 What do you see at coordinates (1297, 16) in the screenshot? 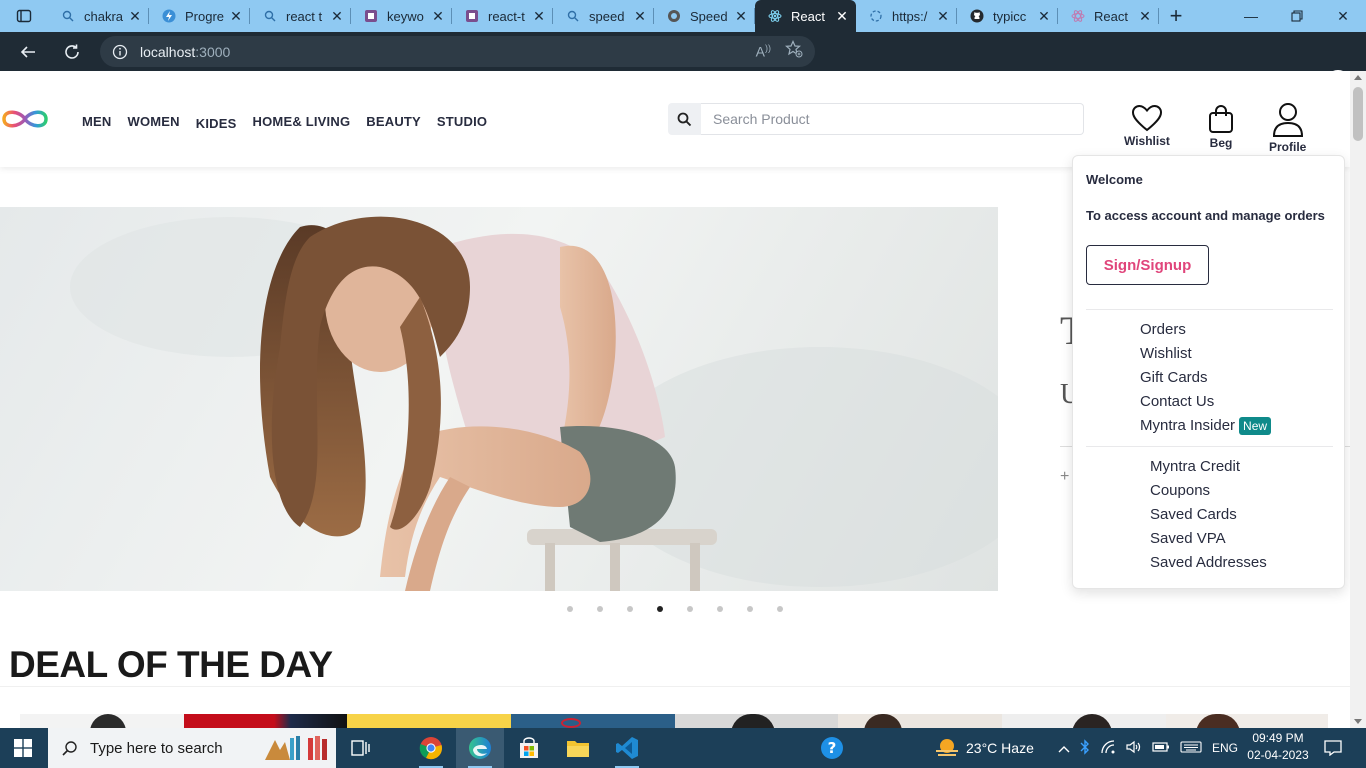
I see `restore-icon` at bounding box center [1297, 16].